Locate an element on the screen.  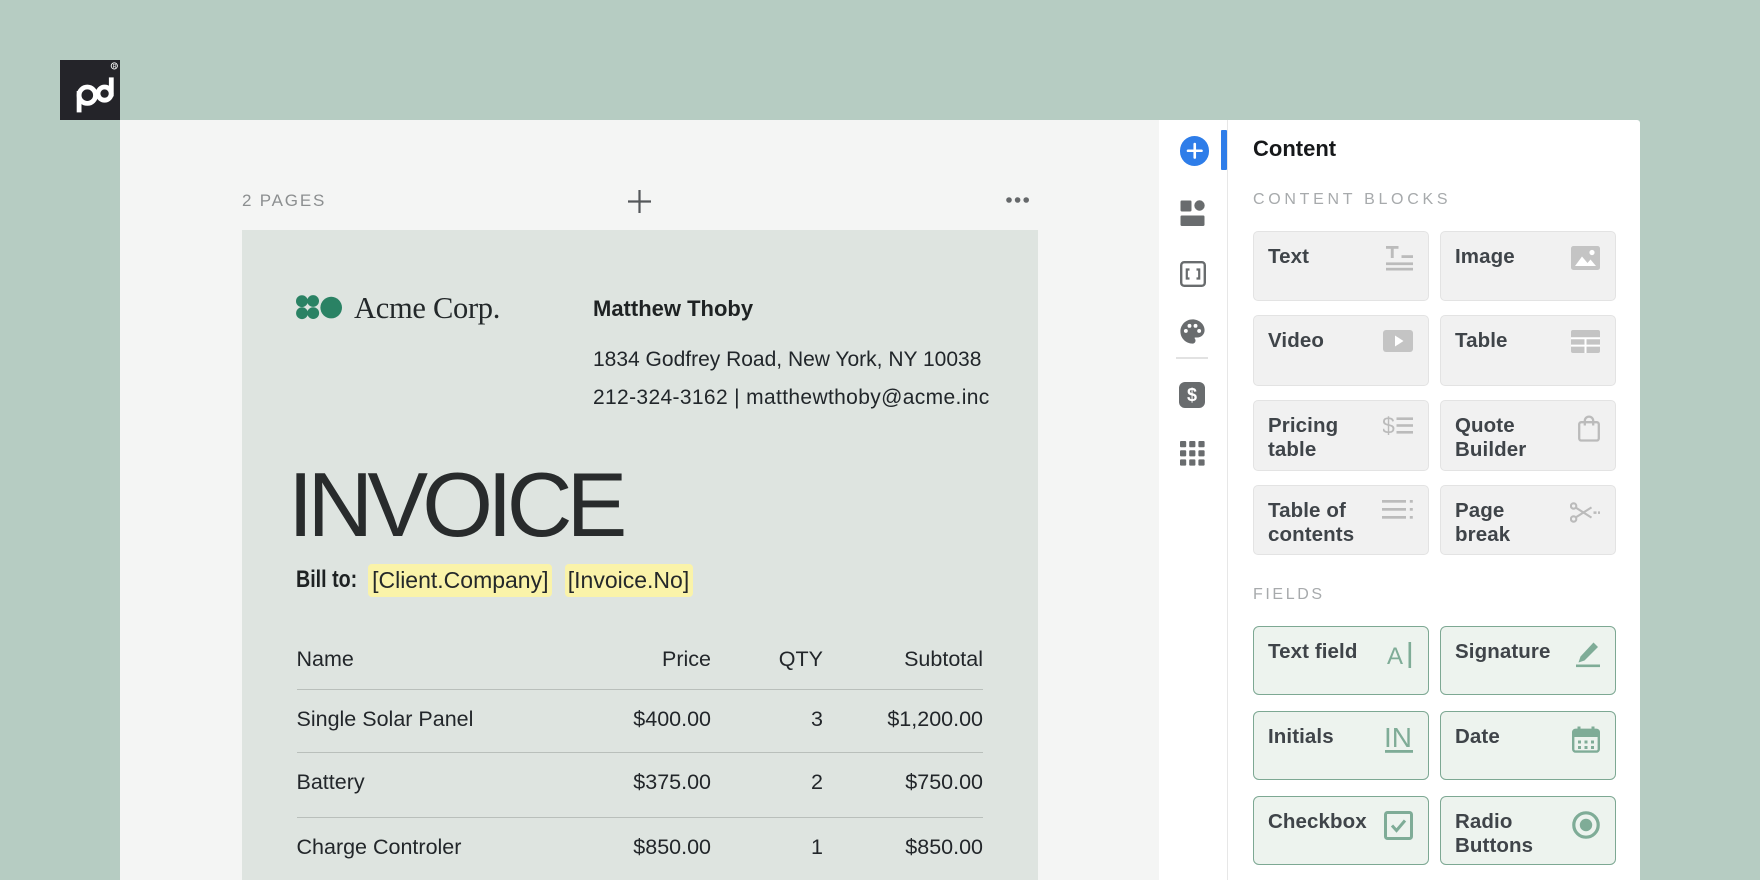
svg-text: R is located at coordinates (115, 67).